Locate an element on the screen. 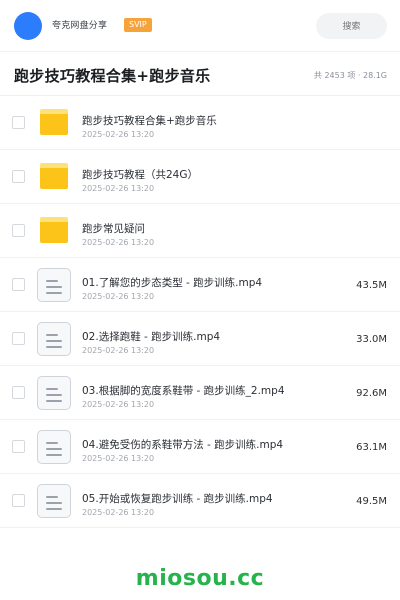 The width and height of the screenshot is (400, 600). item-summary: 共 2453 项 · 28.1G is located at coordinates (350, 75).